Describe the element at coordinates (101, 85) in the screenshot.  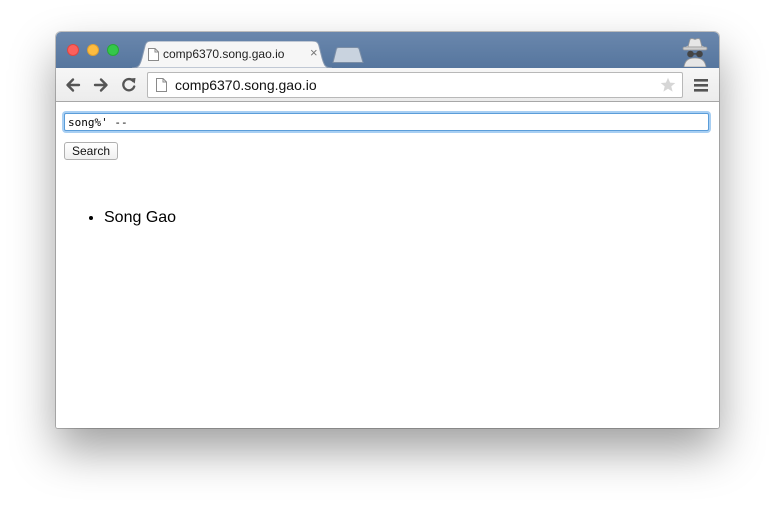
I see `arrow-right-icon` at that location.